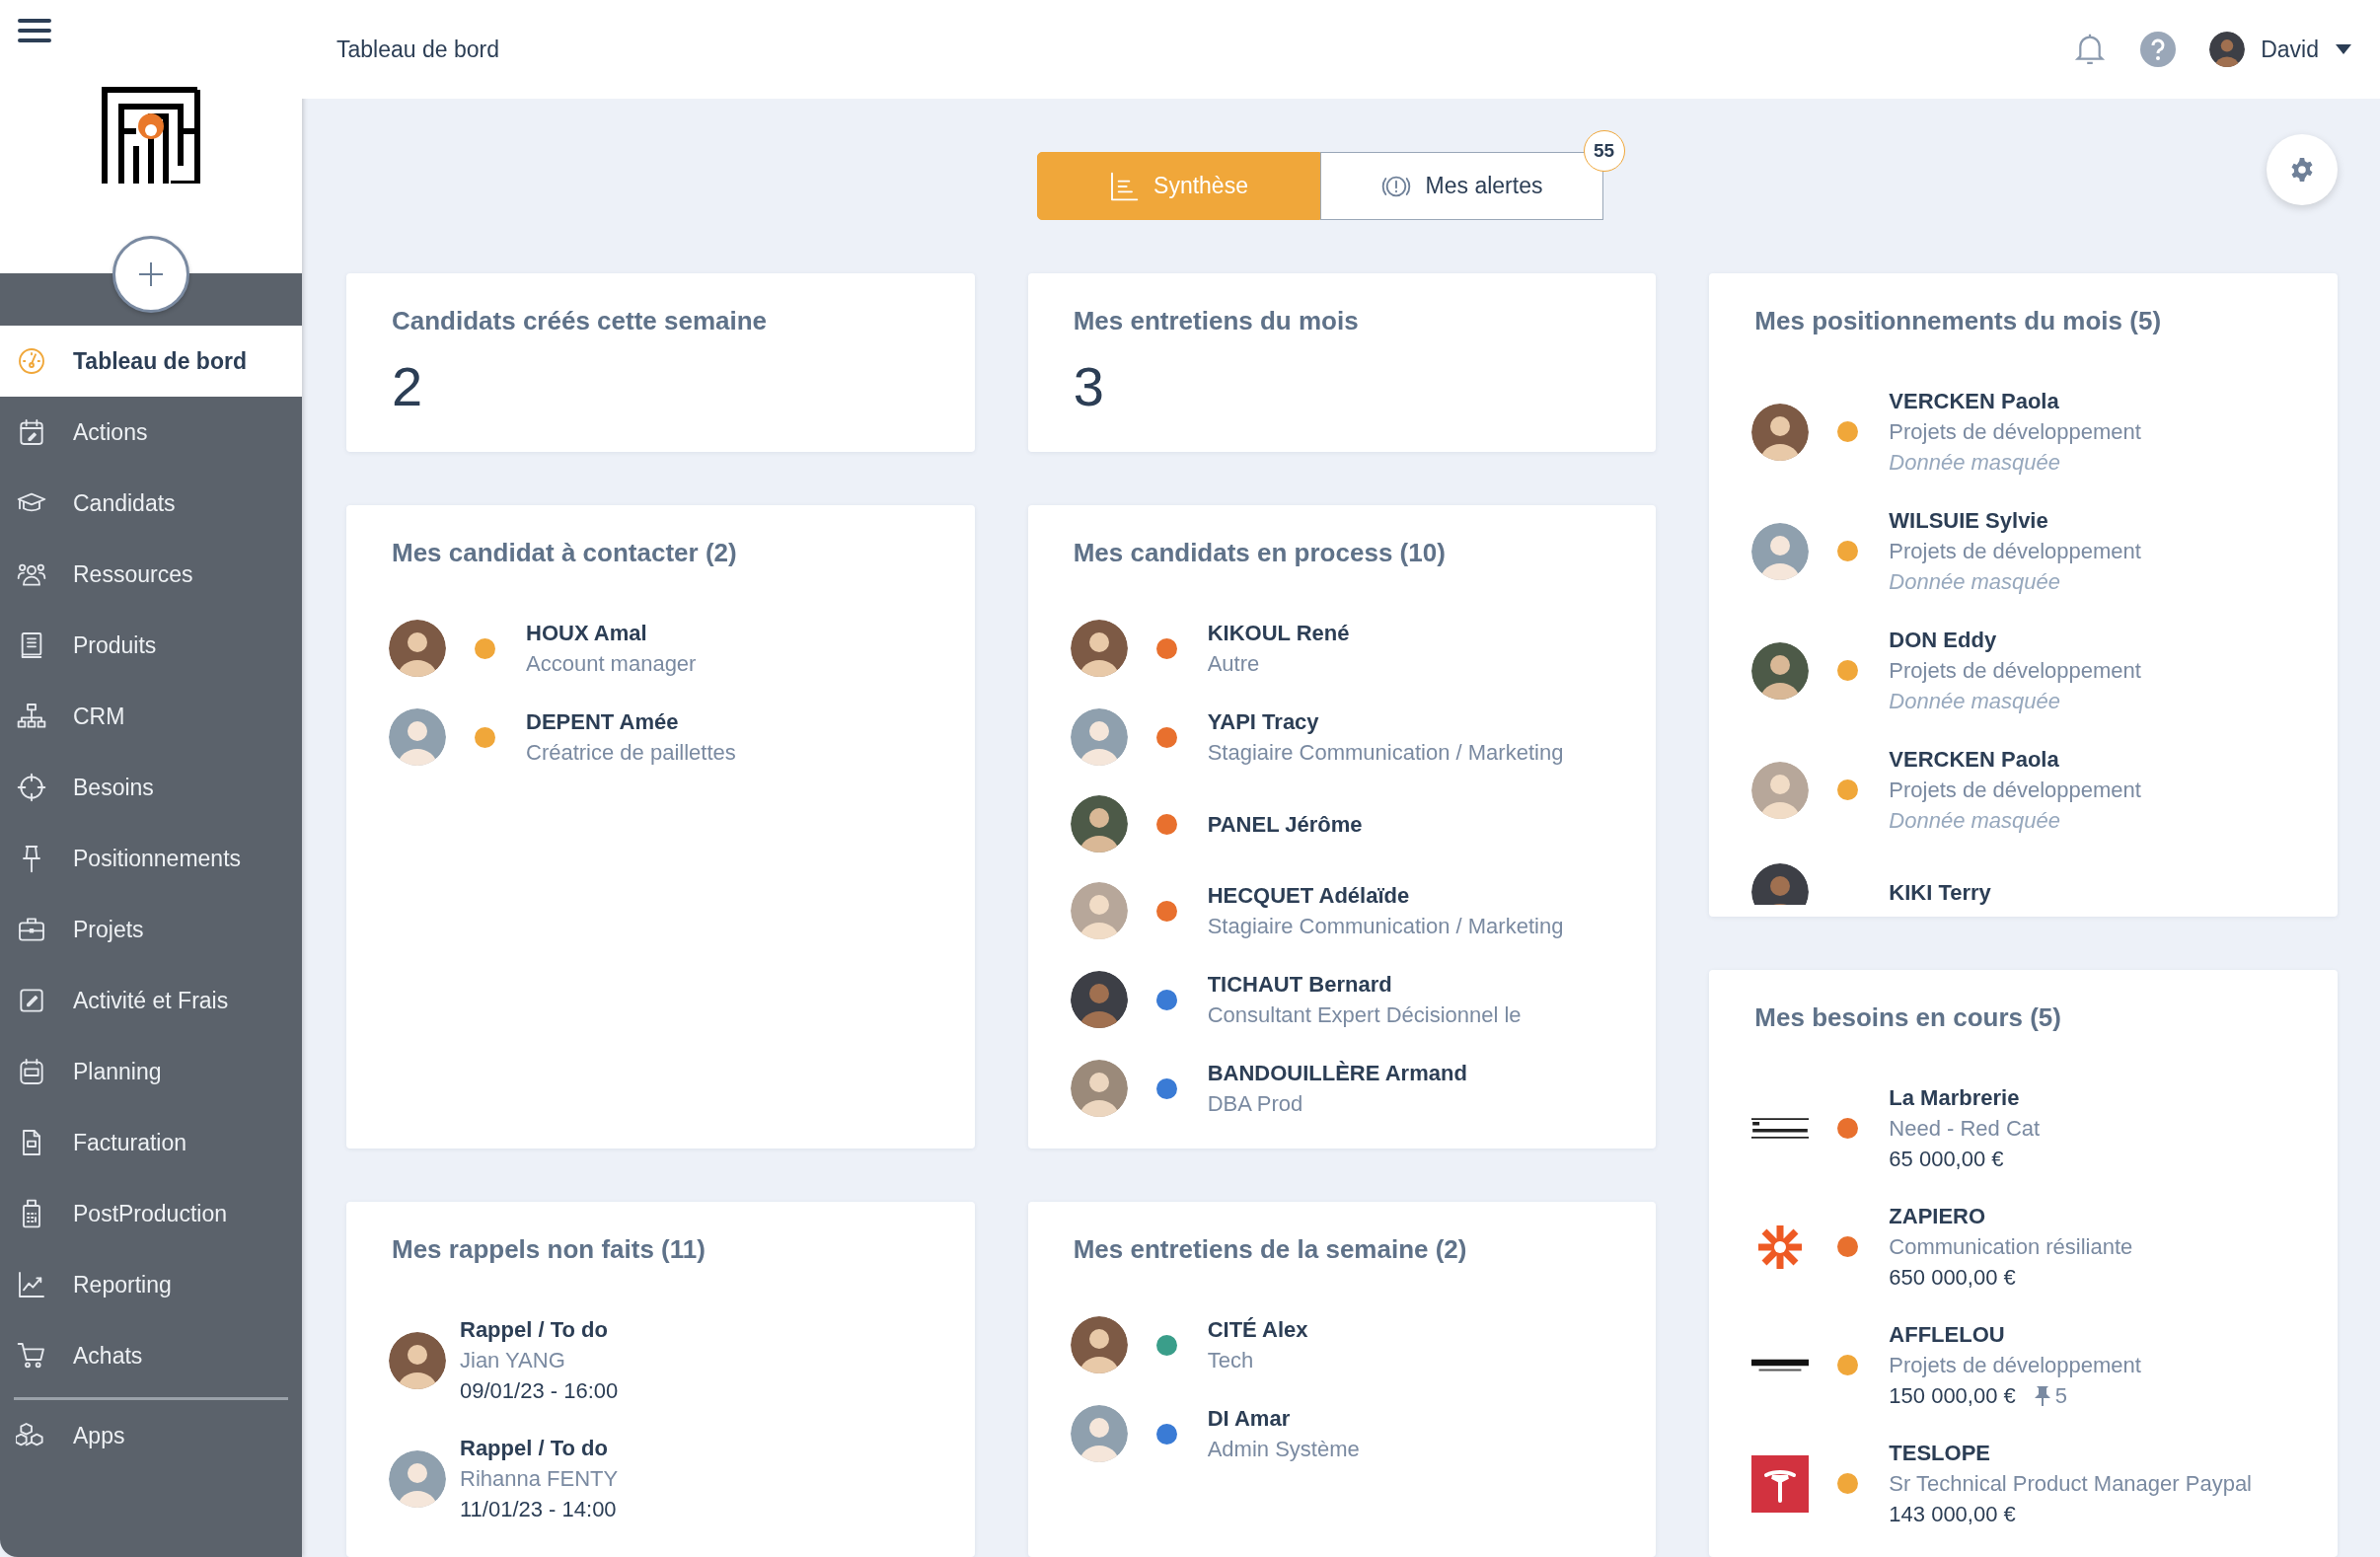 The image size is (2380, 1557). I want to click on amount: 650 000,00 €, so click(1952, 1278).